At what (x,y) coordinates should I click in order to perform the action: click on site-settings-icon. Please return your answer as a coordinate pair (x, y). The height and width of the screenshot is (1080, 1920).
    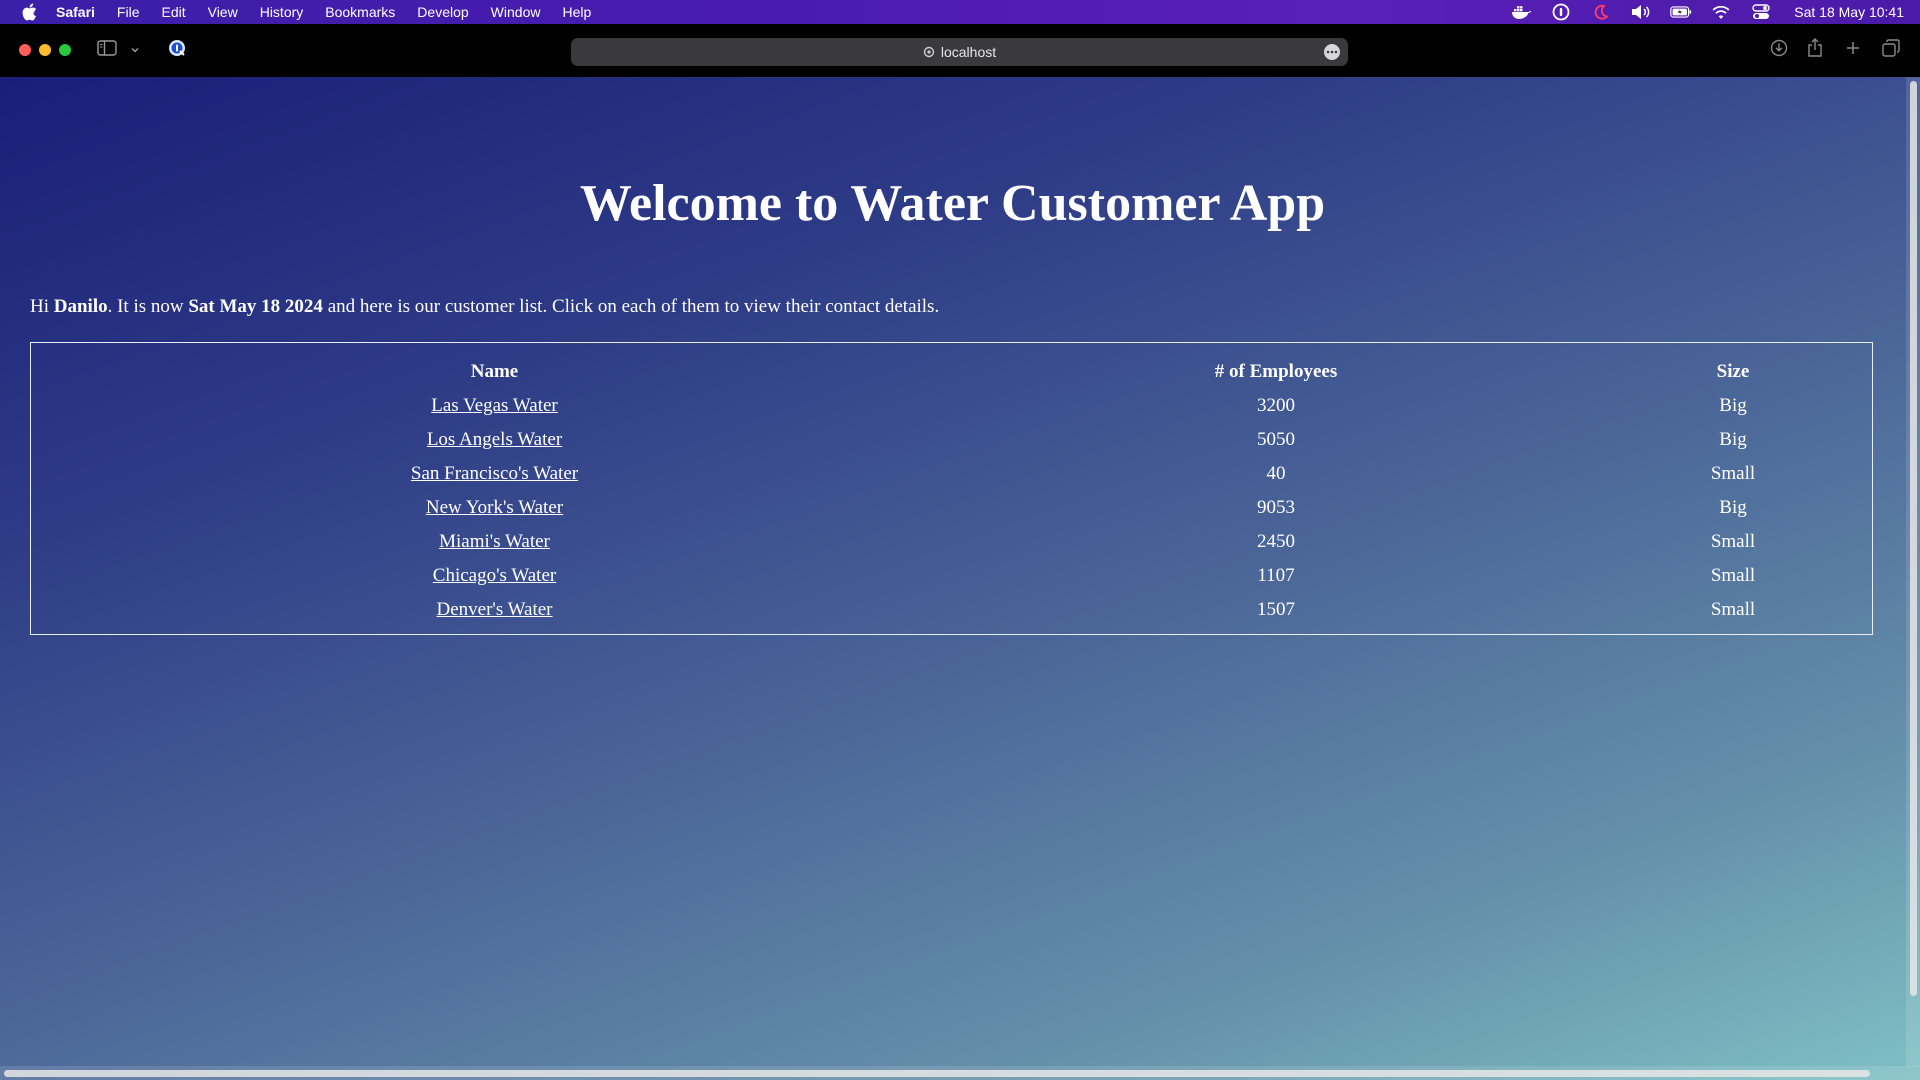
    Looking at the image, I should click on (929, 52).